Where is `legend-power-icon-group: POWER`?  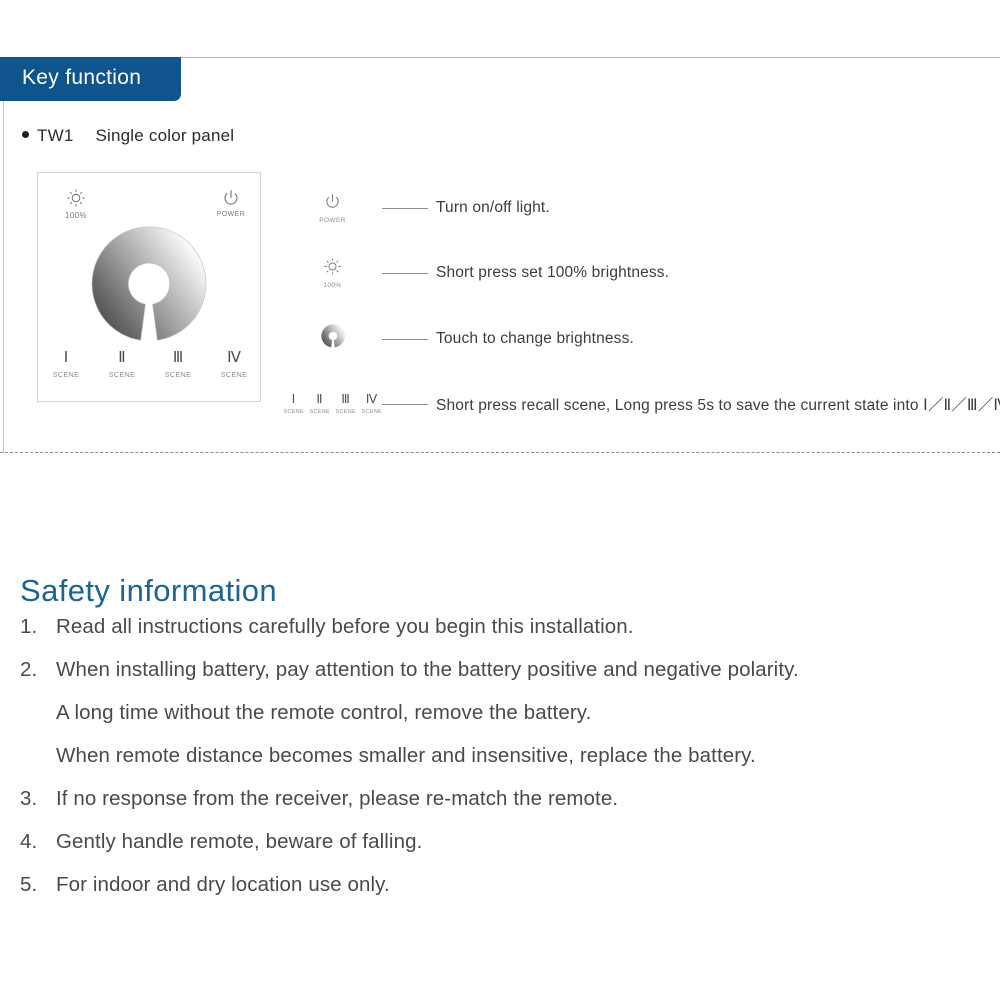 legend-power-icon-group: POWER is located at coordinates (332, 208).